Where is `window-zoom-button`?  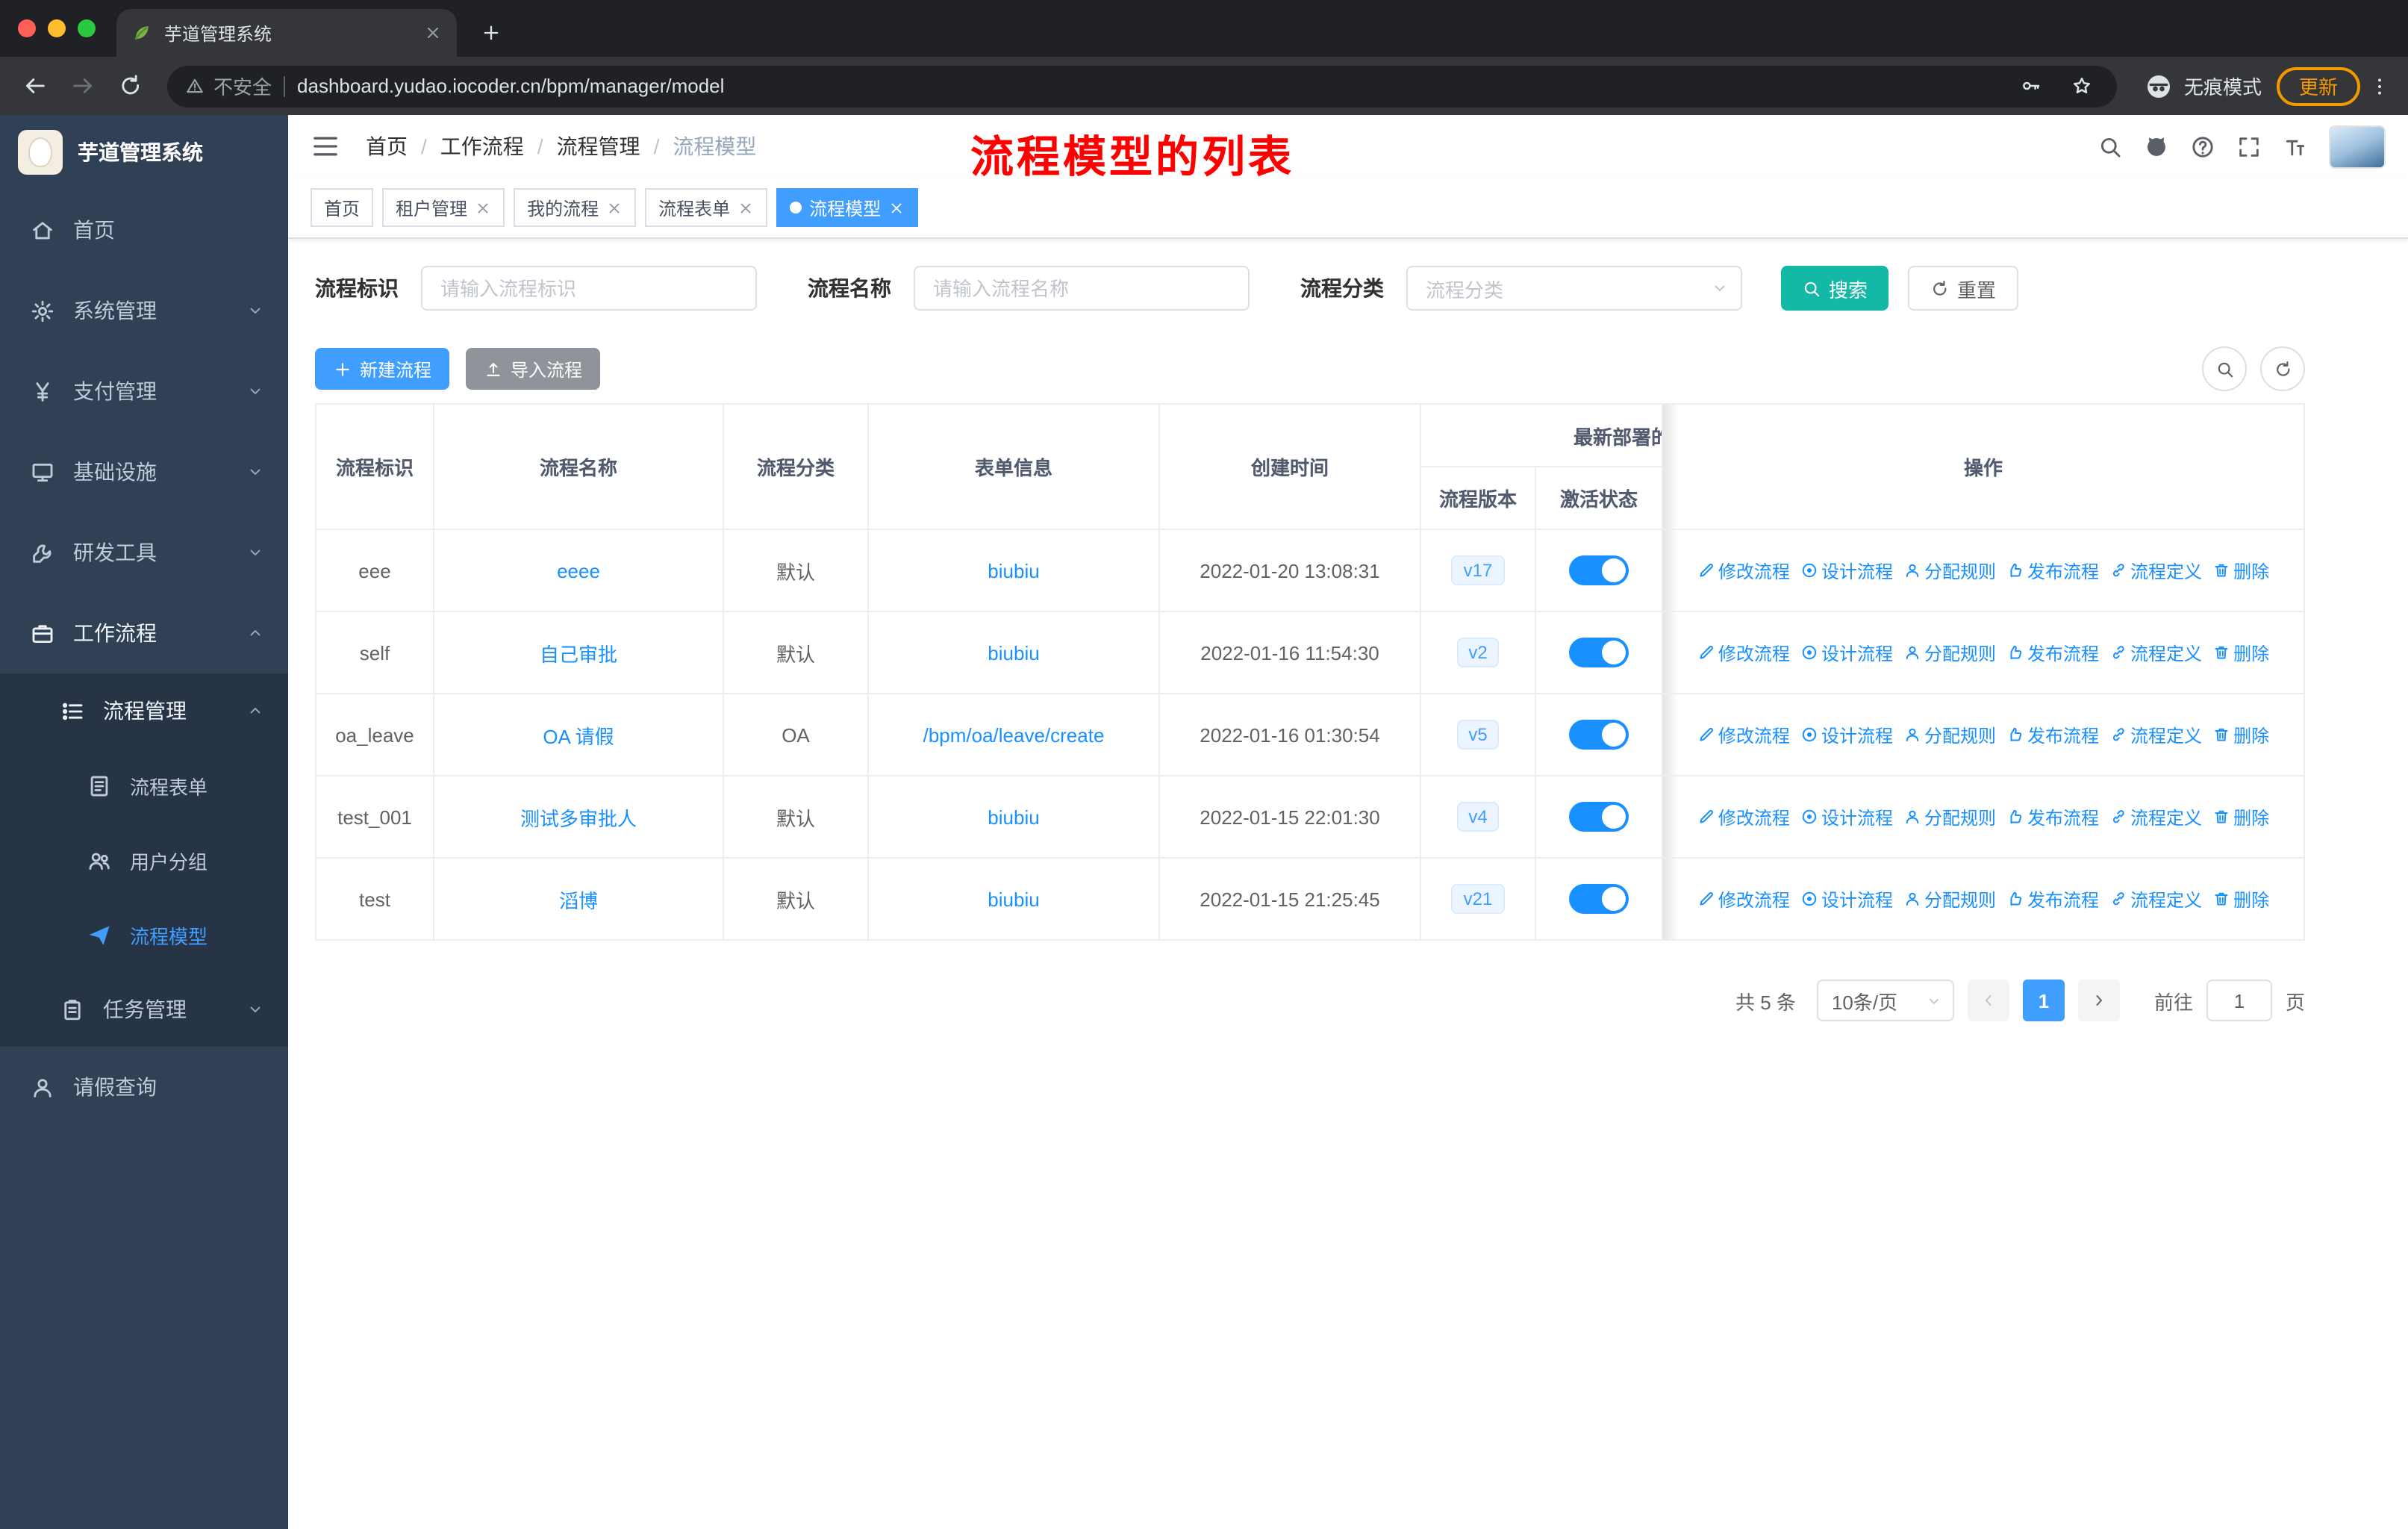
window-zoom-button is located at coordinates (87, 28).